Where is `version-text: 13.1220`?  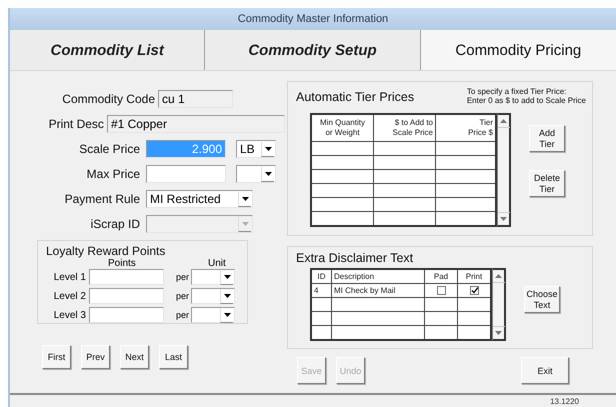 version-text: 13.1220 is located at coordinates (564, 401).